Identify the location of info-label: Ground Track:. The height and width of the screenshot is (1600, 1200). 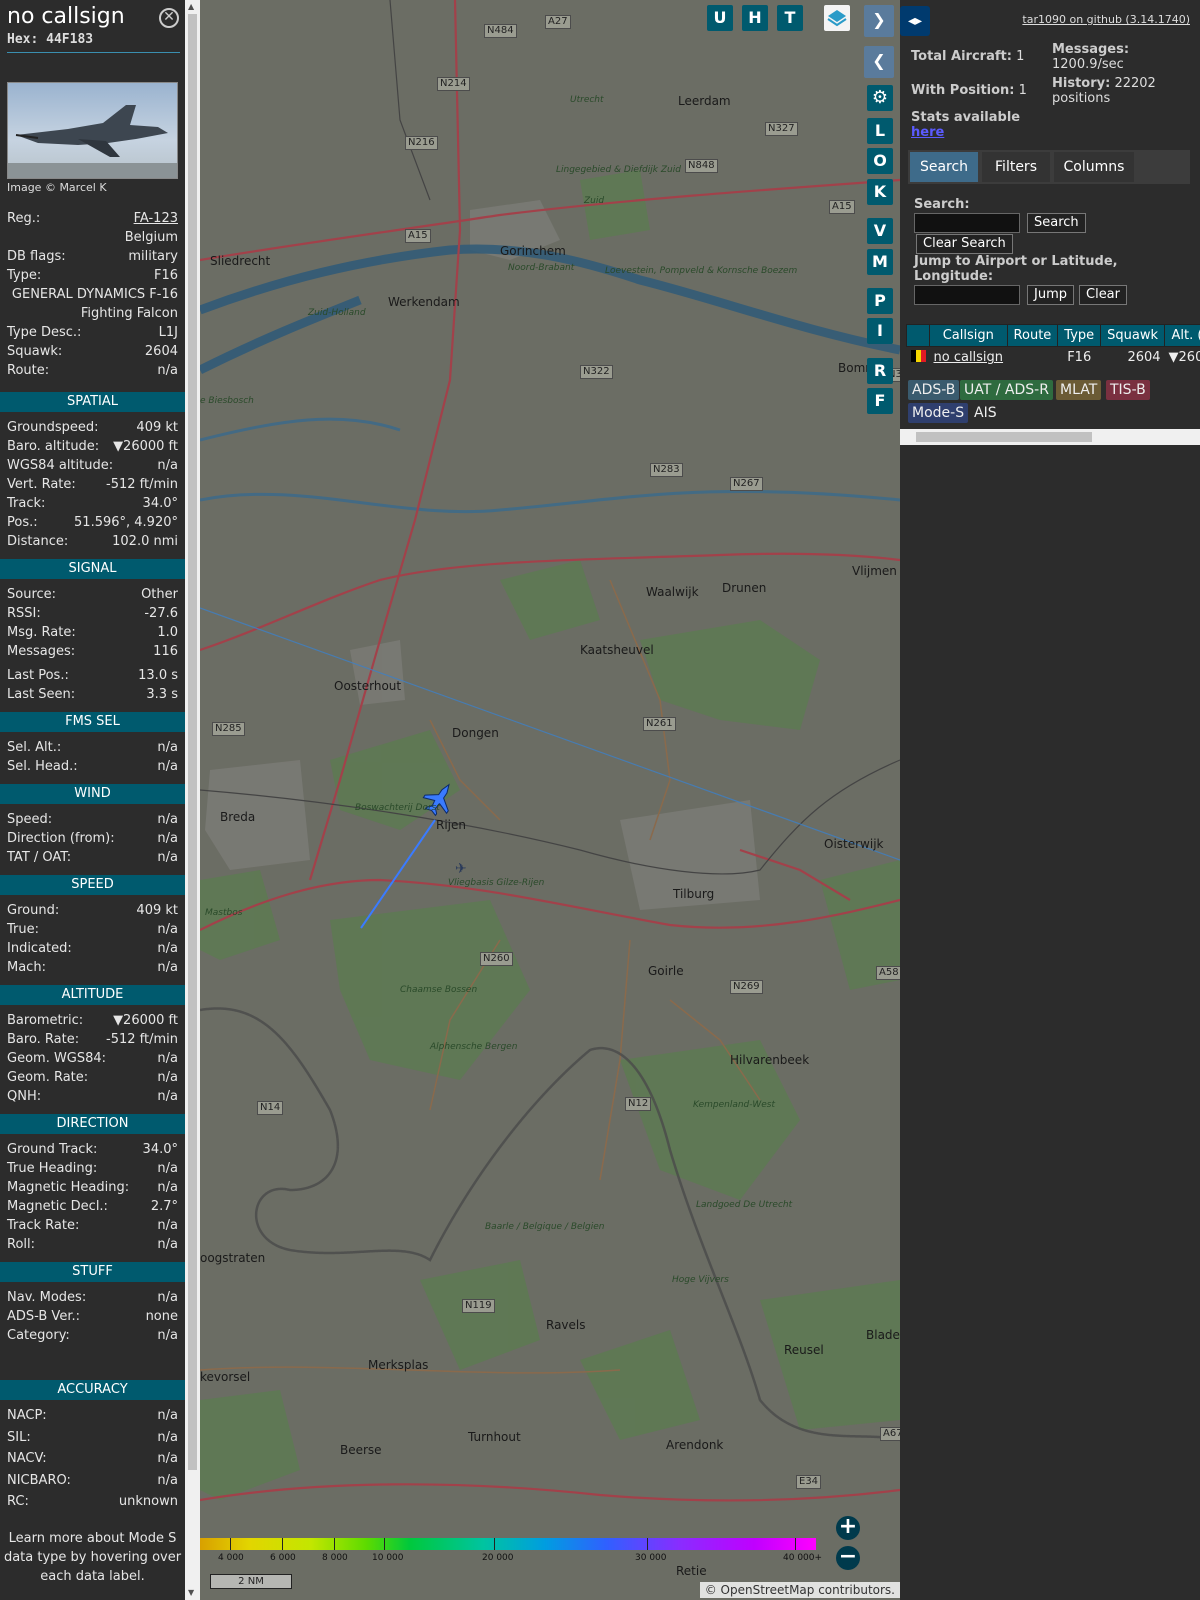
(52, 1149).